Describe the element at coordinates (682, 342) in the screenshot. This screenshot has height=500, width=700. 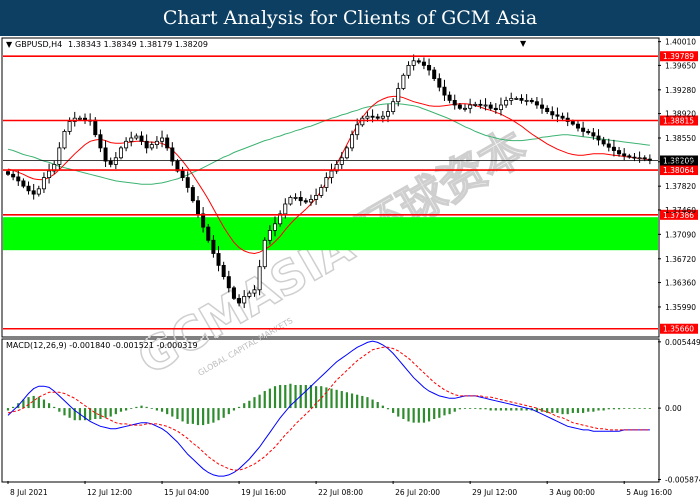
I see `macd-y-tick-label: 0.005449` at that location.